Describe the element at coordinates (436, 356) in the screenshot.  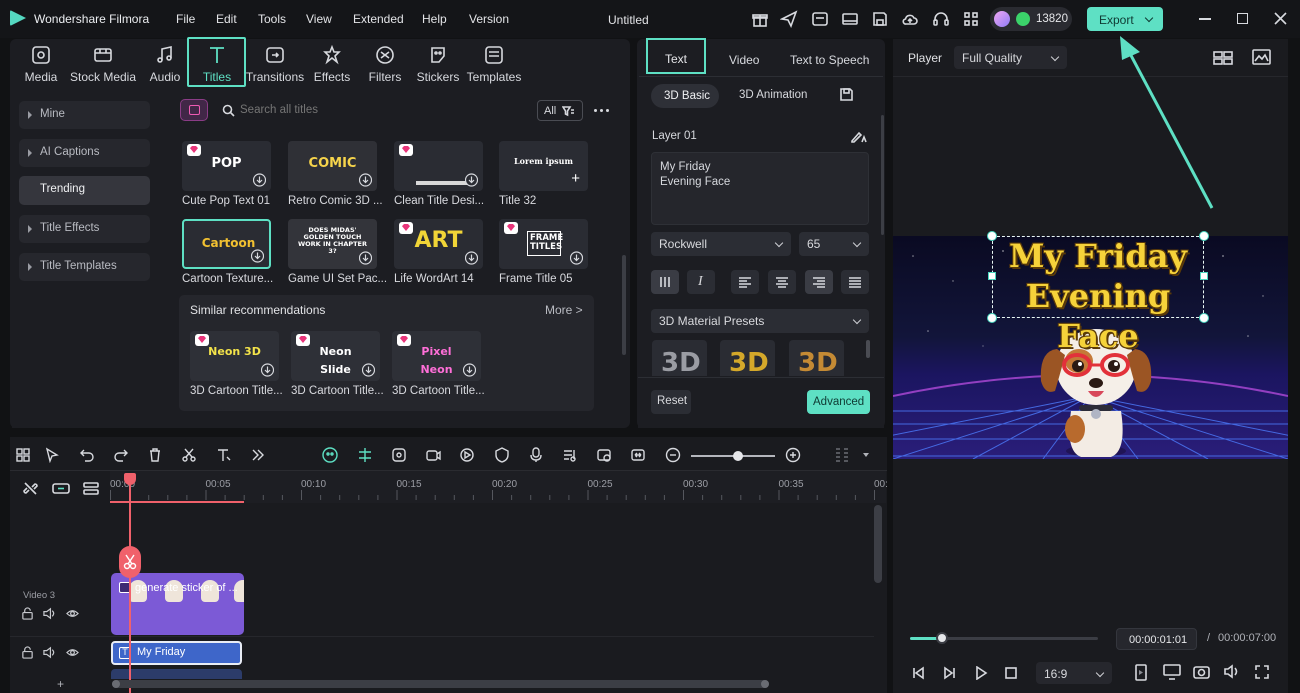
I see `recommendation-thumbnail: Pixel Neon` at that location.